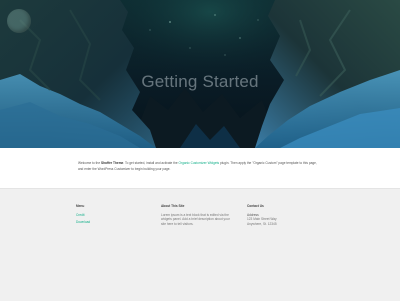 This screenshot has width=400, height=301. What do you see at coordinates (80, 206) in the screenshot?
I see `footer-menu-heading: Menu` at bounding box center [80, 206].